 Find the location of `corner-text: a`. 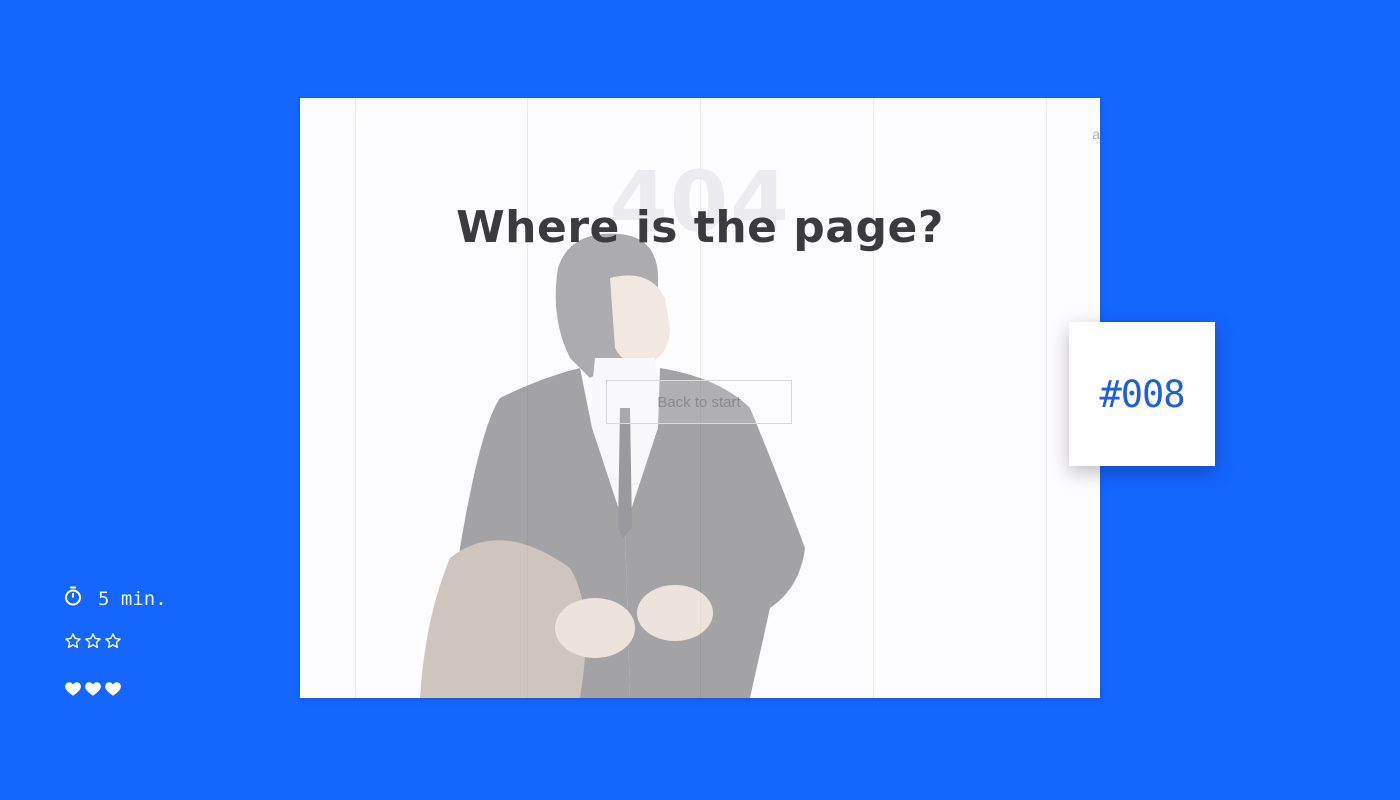

corner-text: a is located at coordinates (1096, 134).